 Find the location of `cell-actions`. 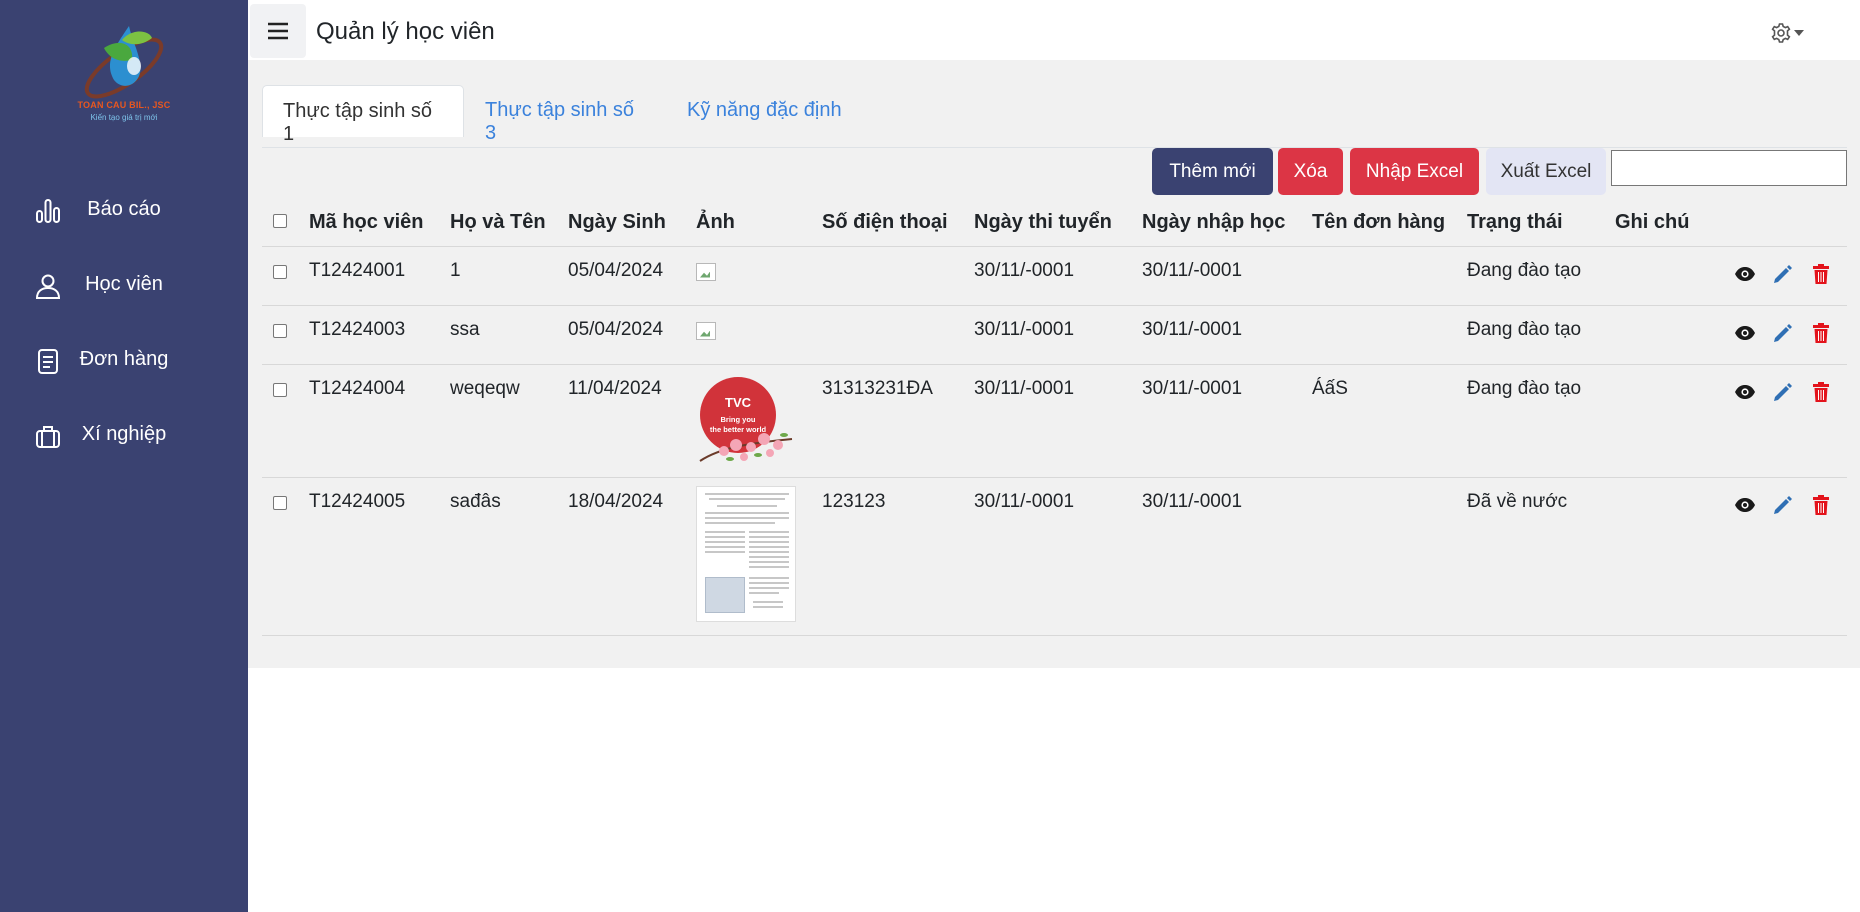

cell-actions is located at coordinates (1783, 276).